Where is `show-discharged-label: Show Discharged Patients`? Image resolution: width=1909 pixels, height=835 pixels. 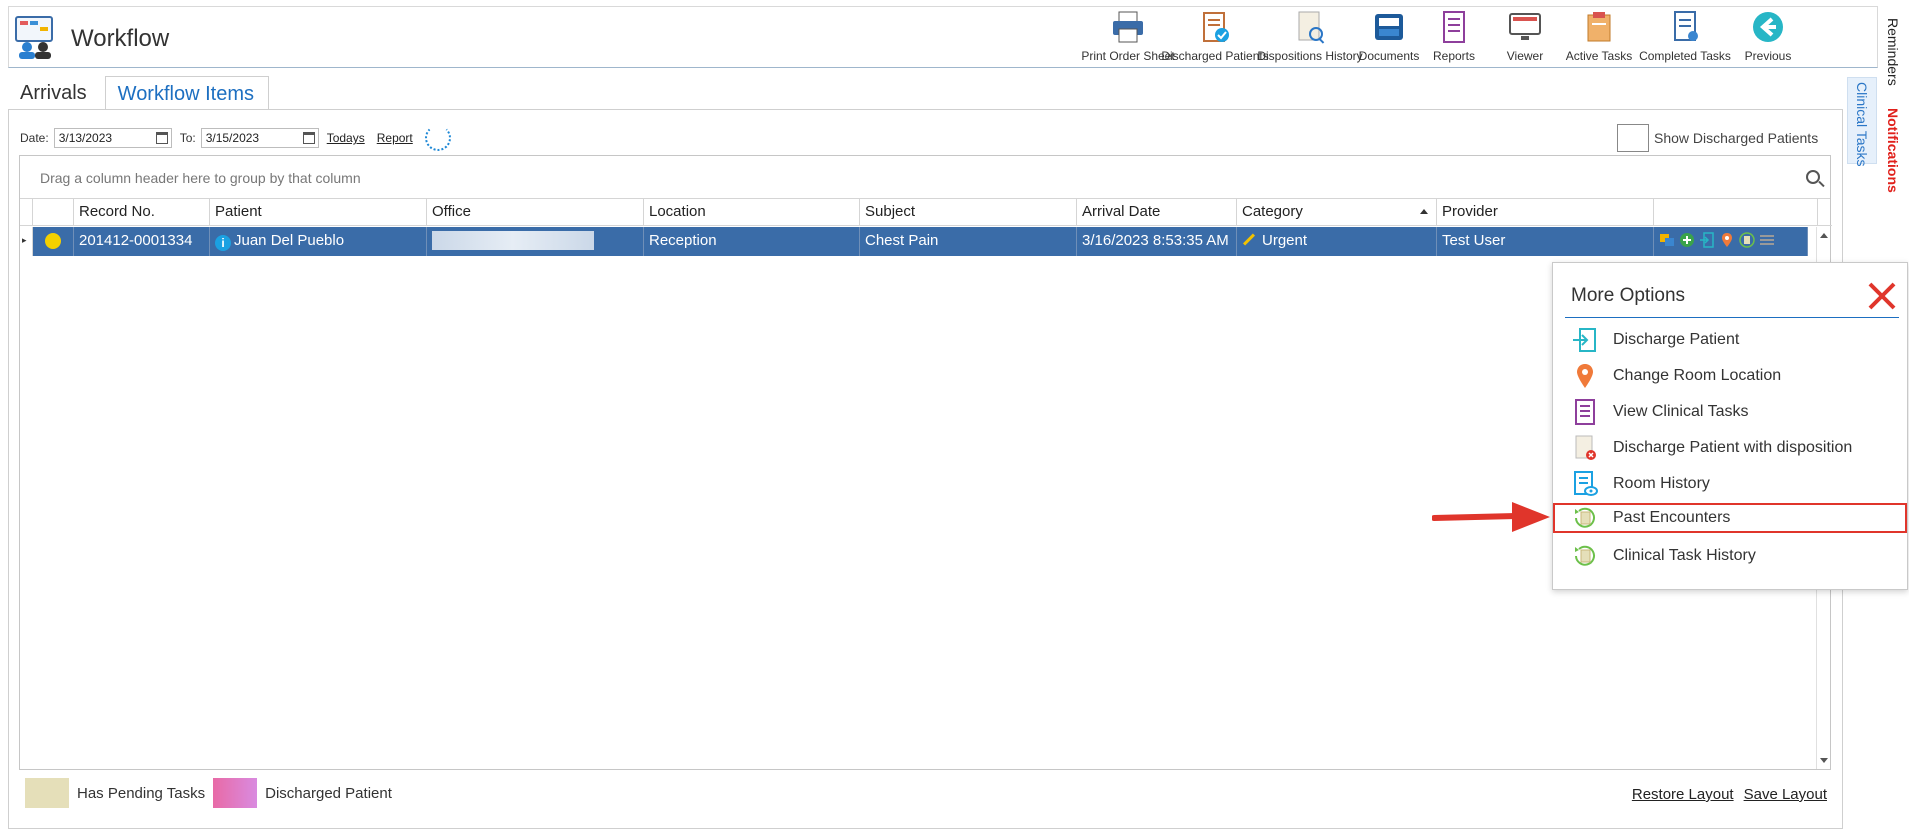 show-discharged-label: Show Discharged Patients is located at coordinates (1736, 138).